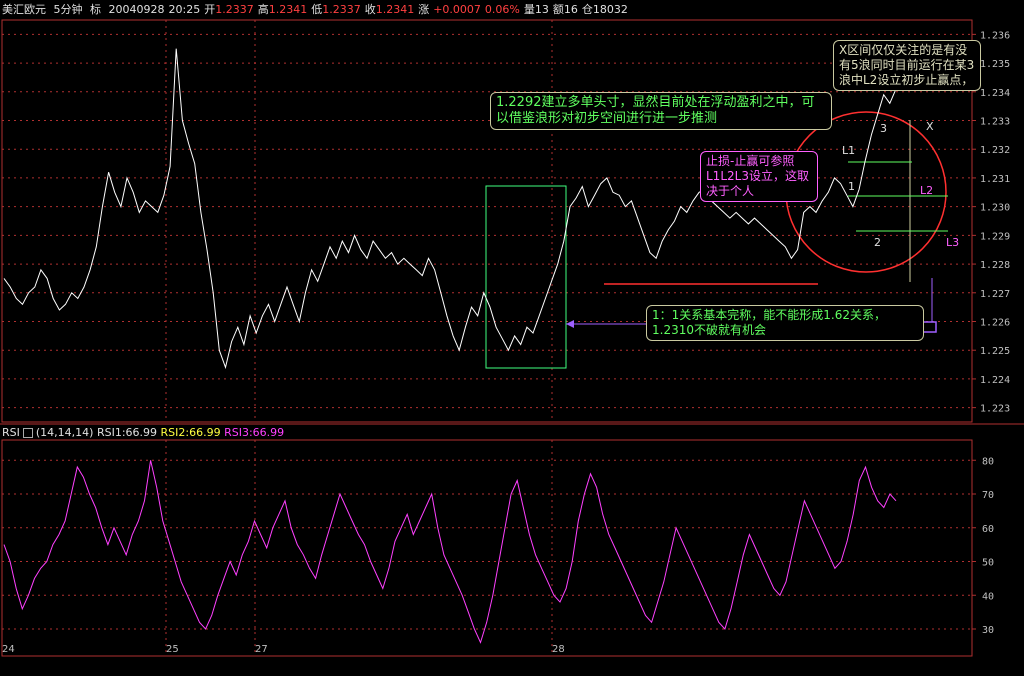  I want to click on x-tick-label: 28, so click(558, 649).